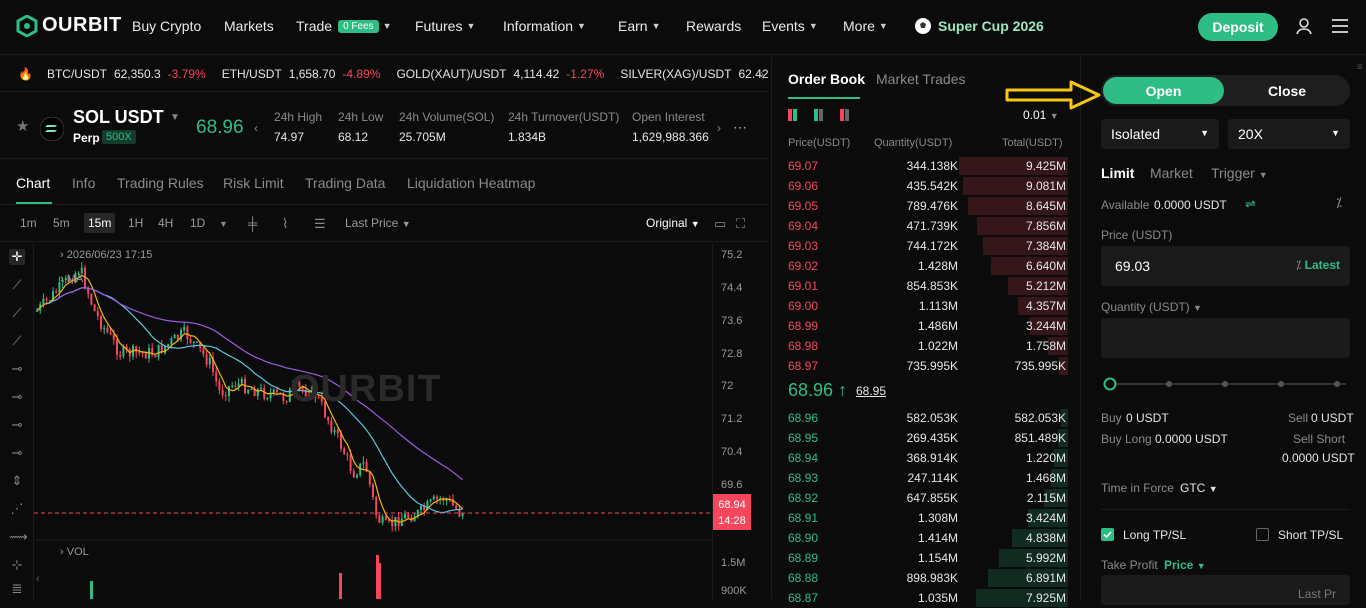 The width and height of the screenshot is (1366, 608). Describe the element at coordinates (118, 117) in the screenshot. I see `symbol-name: SOL USDT` at that location.